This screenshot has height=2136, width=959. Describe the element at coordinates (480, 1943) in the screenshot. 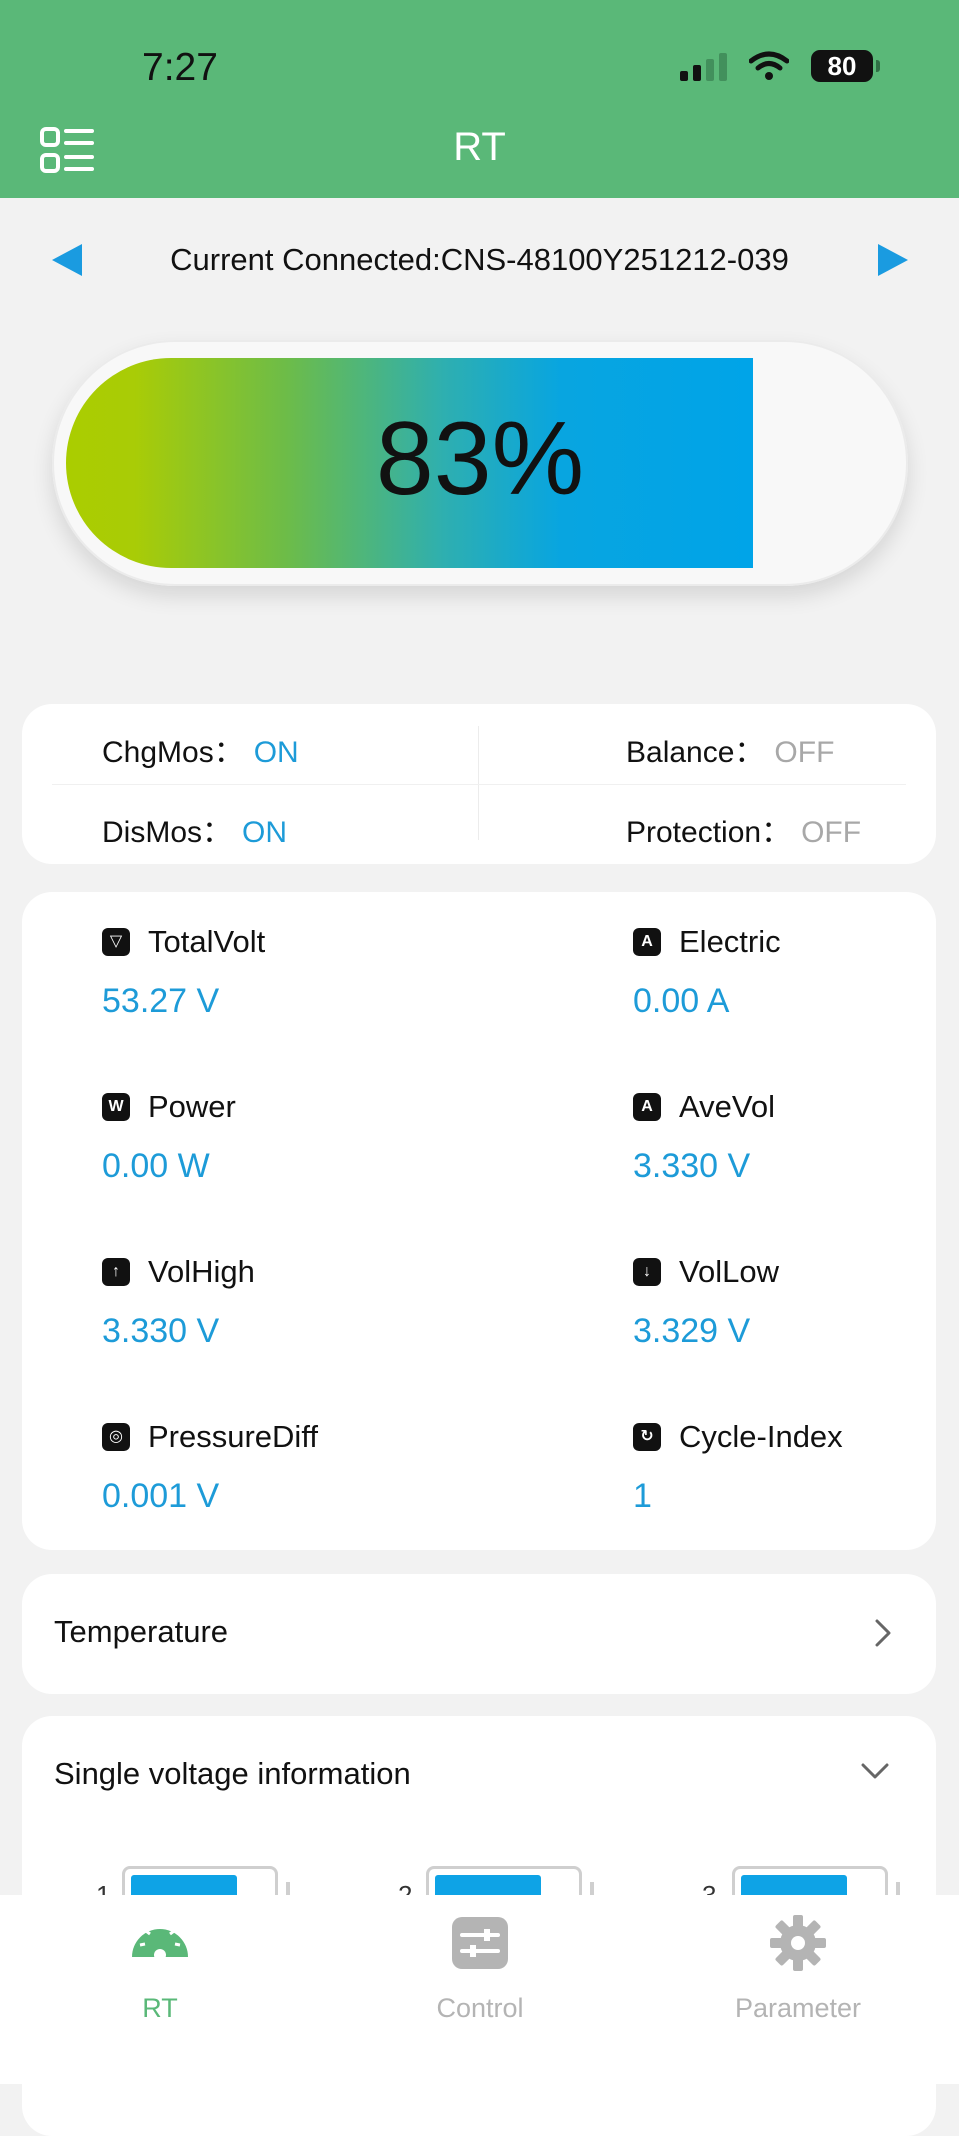

I see `sliders-icon` at that location.